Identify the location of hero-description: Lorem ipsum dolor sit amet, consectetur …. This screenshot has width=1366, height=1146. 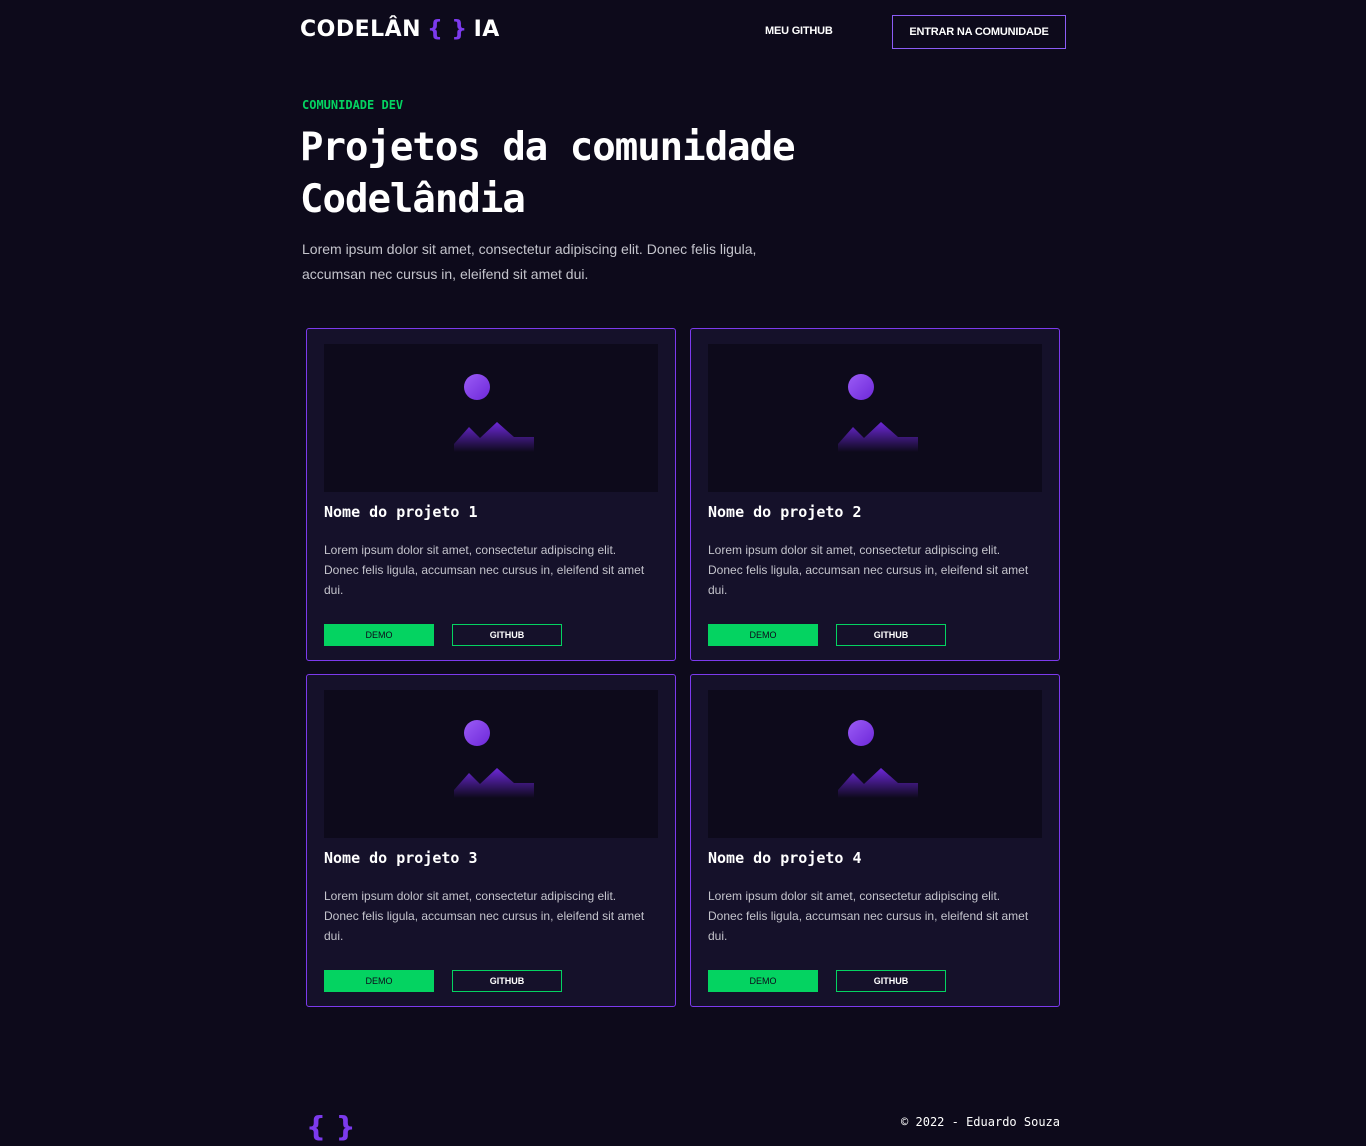
(529, 261).